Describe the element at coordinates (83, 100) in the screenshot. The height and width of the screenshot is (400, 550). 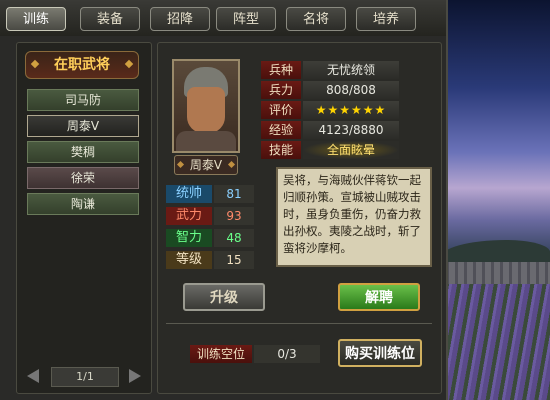
I see `general-item: 司马防` at that location.